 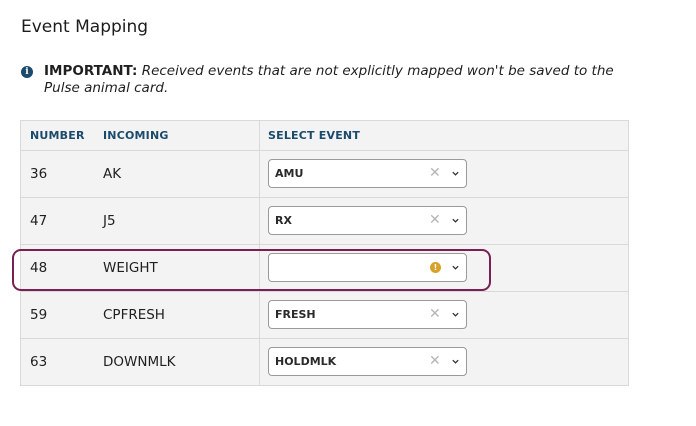 I want to click on event-select: !, so click(x=367, y=267).